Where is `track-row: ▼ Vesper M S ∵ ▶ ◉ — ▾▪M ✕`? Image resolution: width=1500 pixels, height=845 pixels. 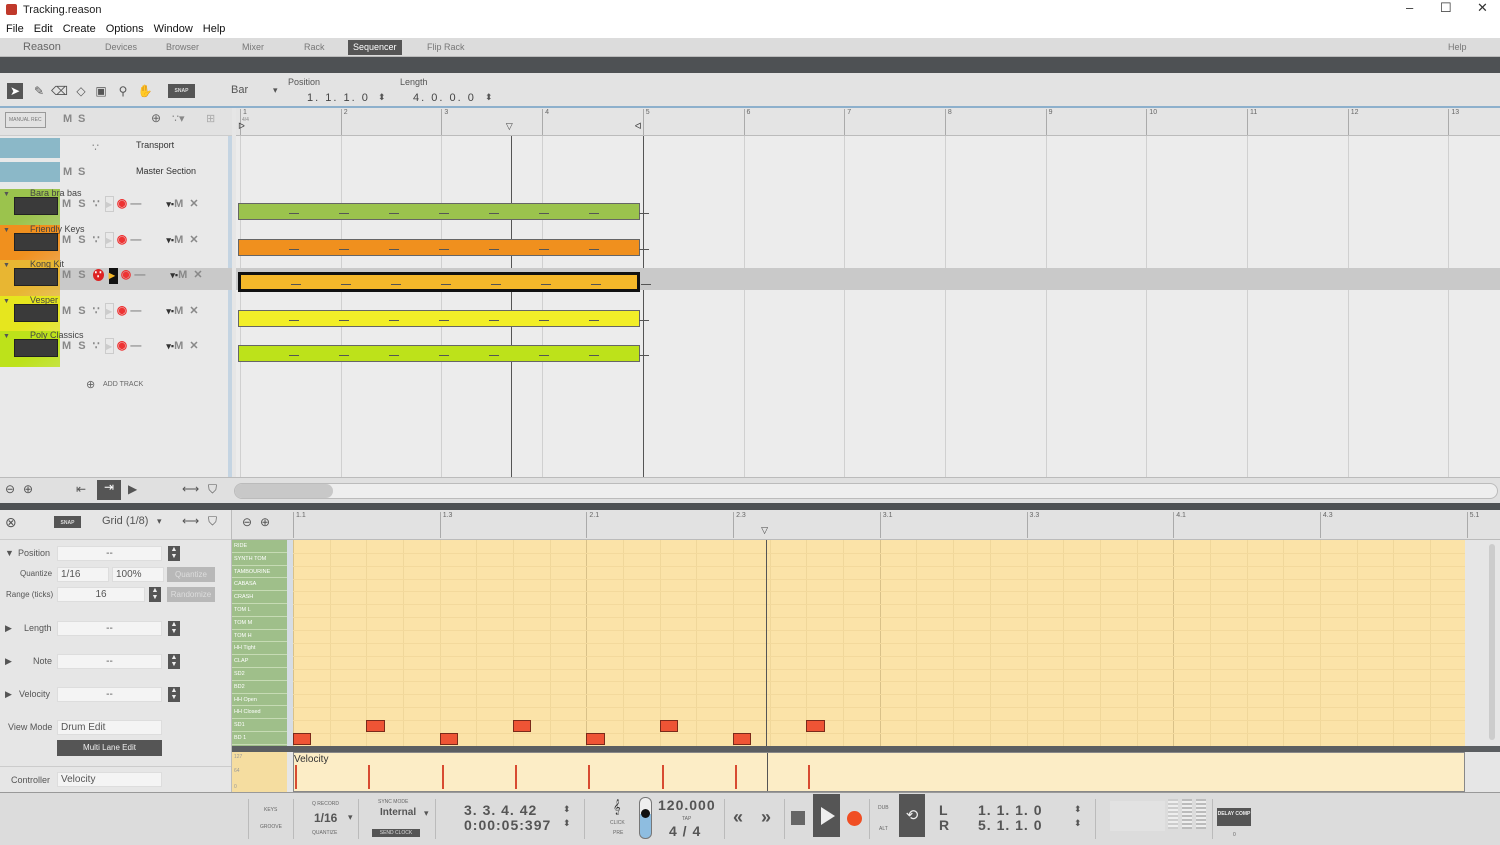
track-row: ▼ Vesper M S ∵ ▶ ◉ — ▾▪M ✕ is located at coordinates (116, 313).